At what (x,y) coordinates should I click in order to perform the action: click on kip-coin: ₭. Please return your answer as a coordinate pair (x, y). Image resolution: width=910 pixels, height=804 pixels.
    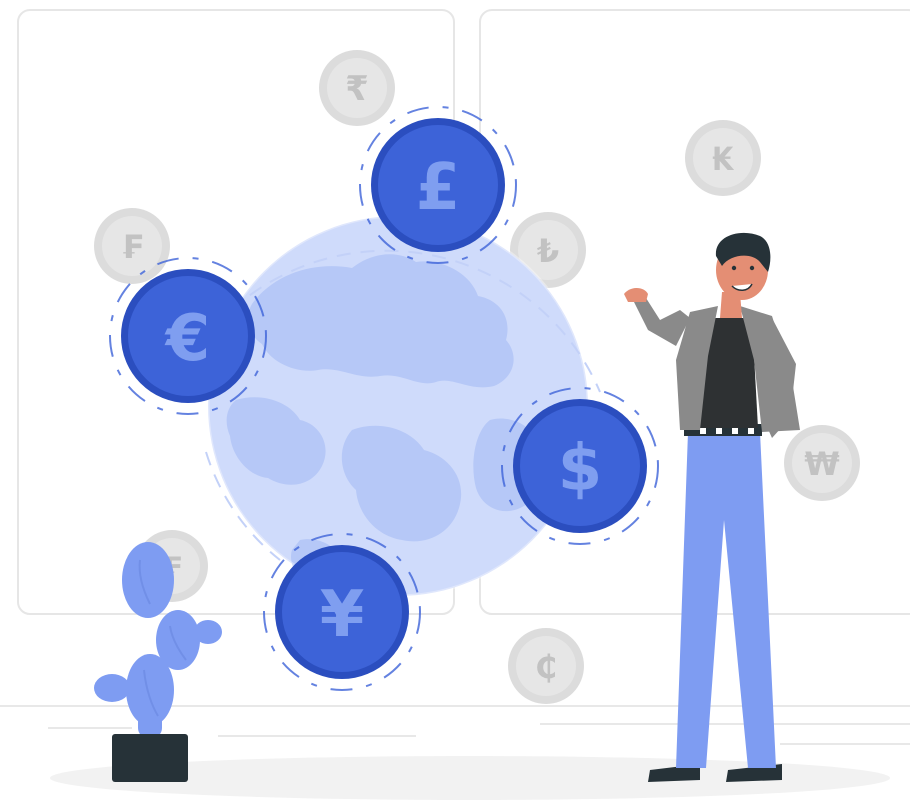
    Looking at the image, I should click on (723, 158).